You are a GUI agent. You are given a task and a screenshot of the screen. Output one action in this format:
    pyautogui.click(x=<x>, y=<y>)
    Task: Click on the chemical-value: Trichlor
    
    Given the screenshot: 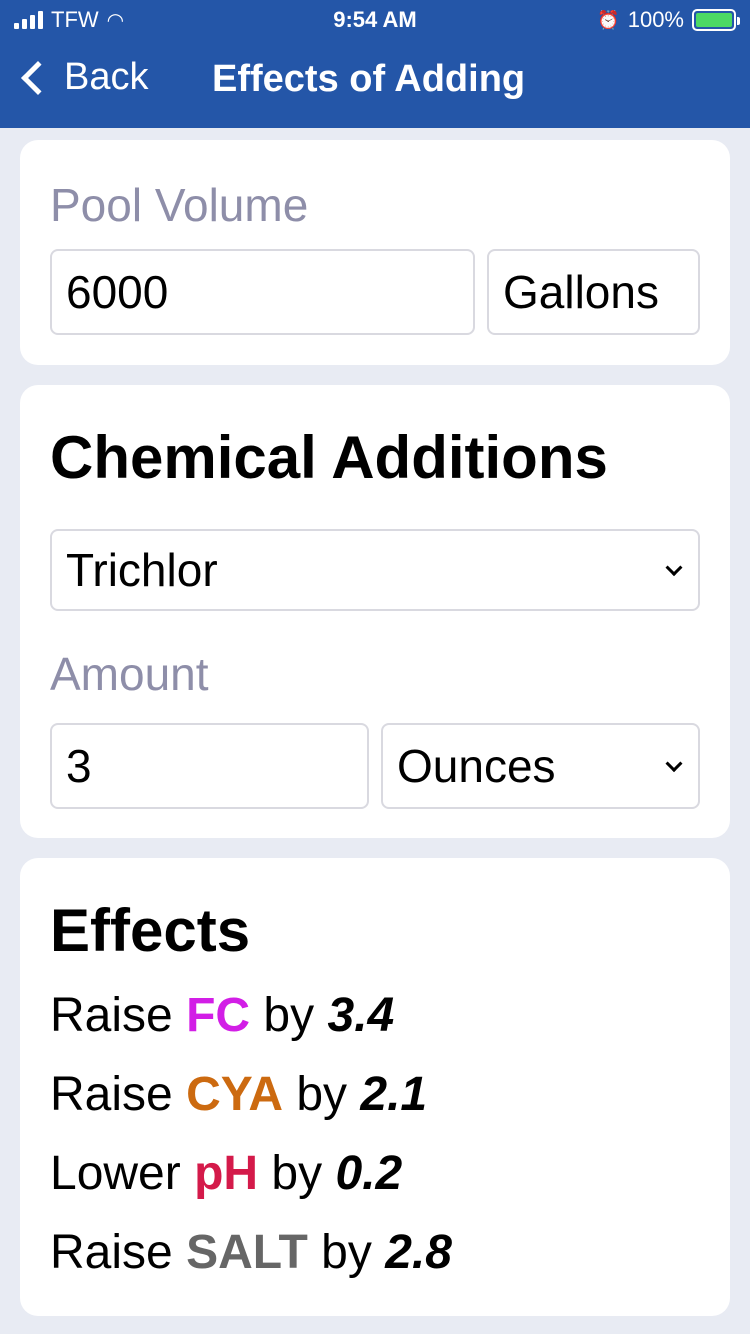 What is the action you would take?
    pyautogui.click(x=142, y=570)
    